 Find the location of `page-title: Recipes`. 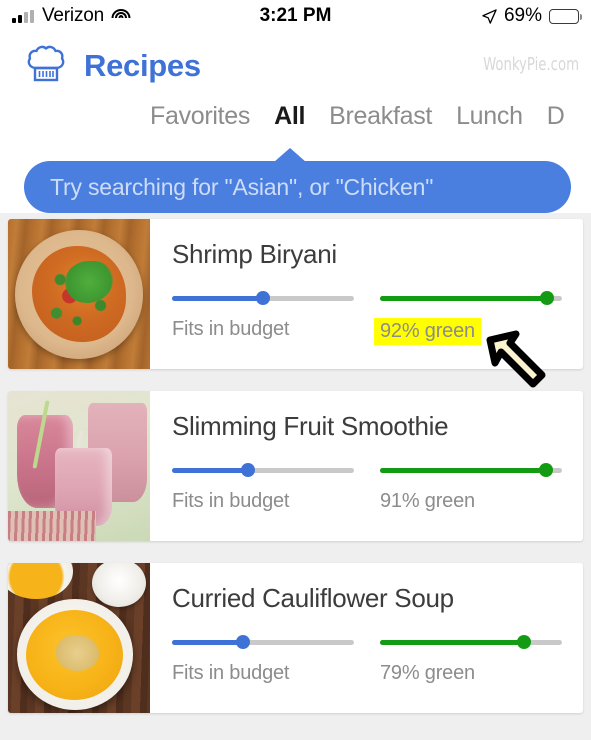

page-title: Recipes is located at coordinates (142, 65).